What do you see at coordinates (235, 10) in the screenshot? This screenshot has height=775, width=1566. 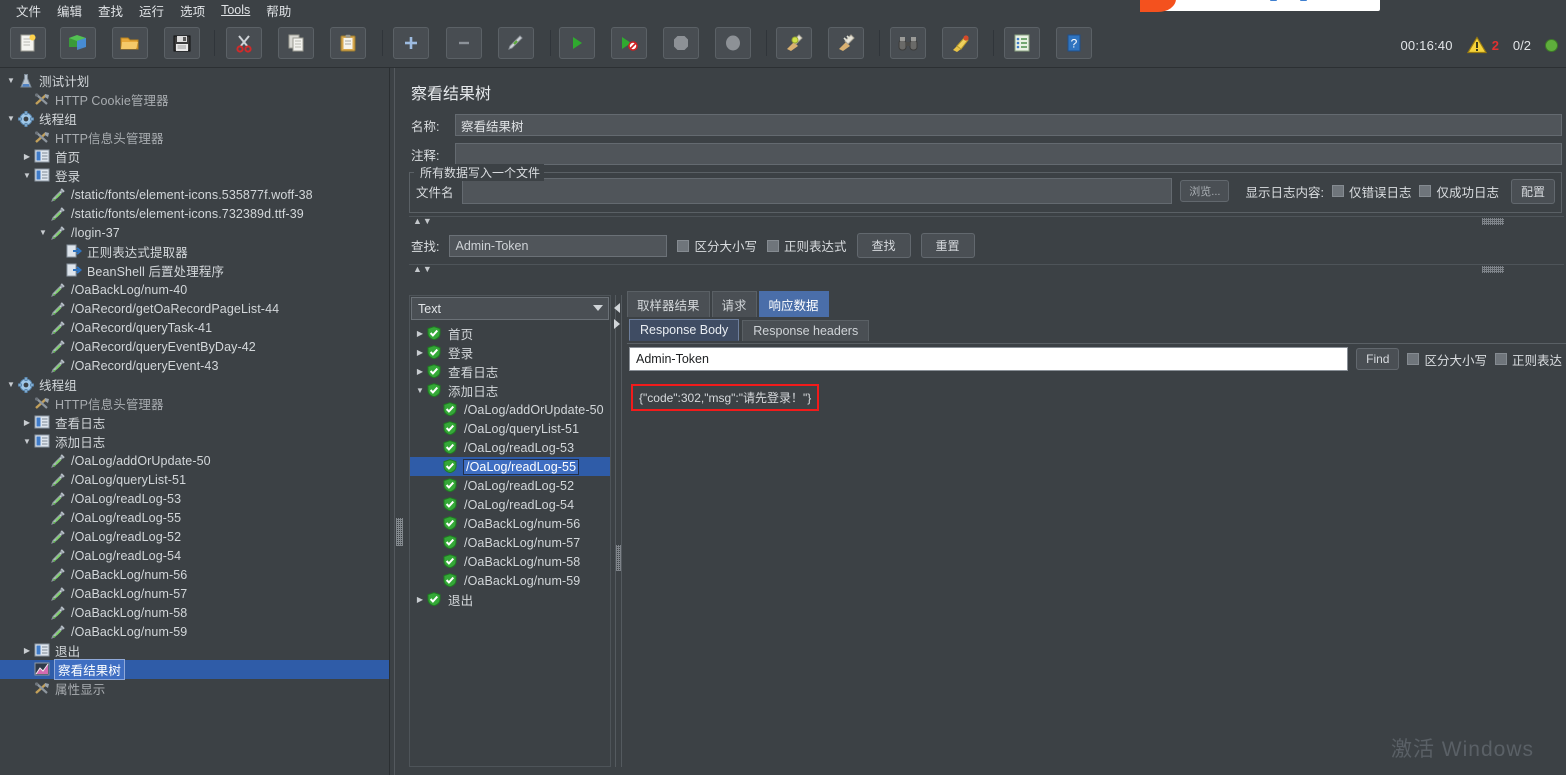 I see `menu-tools: Tools` at bounding box center [235, 10].